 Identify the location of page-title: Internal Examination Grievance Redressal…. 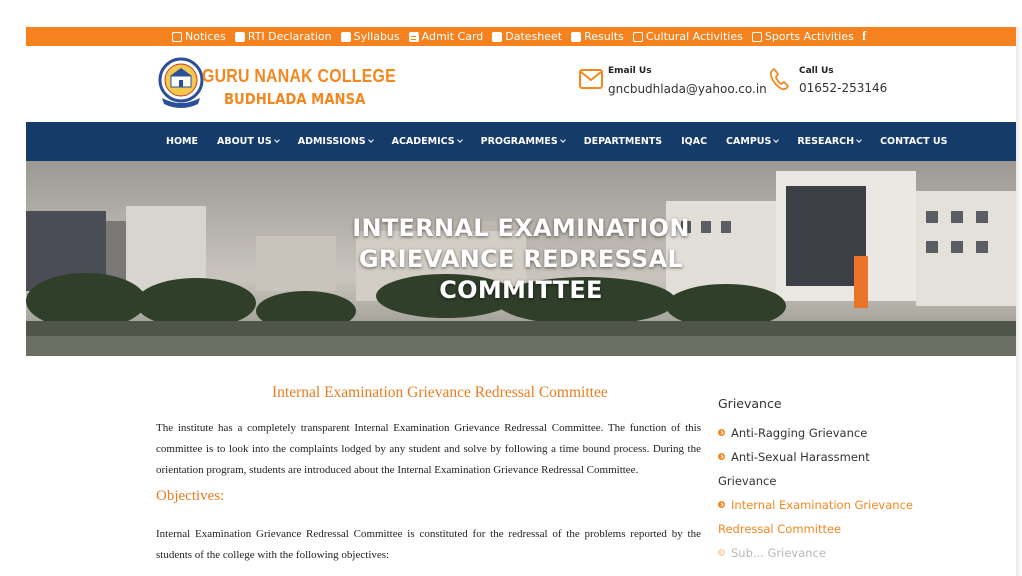
(440, 392).